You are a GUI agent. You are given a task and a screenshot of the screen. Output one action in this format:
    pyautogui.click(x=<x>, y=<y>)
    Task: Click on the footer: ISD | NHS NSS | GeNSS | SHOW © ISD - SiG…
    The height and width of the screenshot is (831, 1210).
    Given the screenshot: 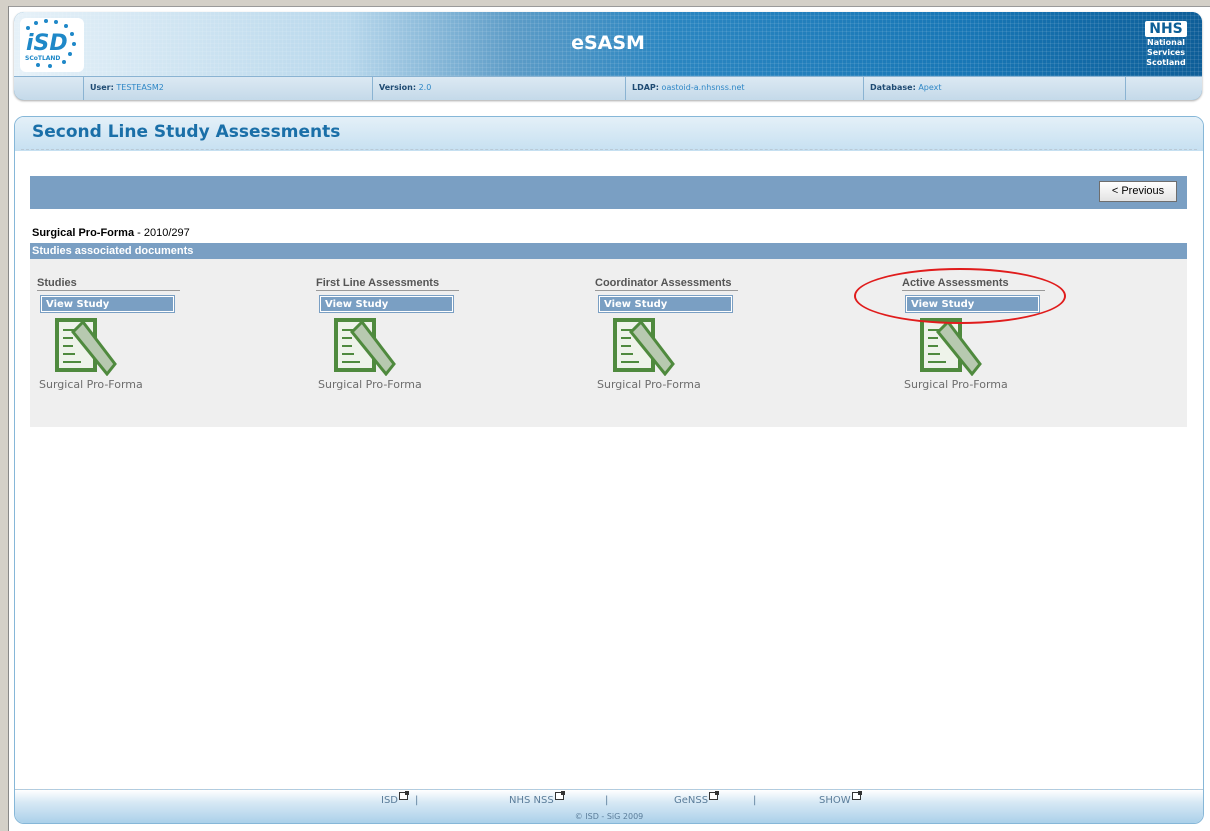 What is the action you would take?
    pyautogui.click(x=609, y=806)
    